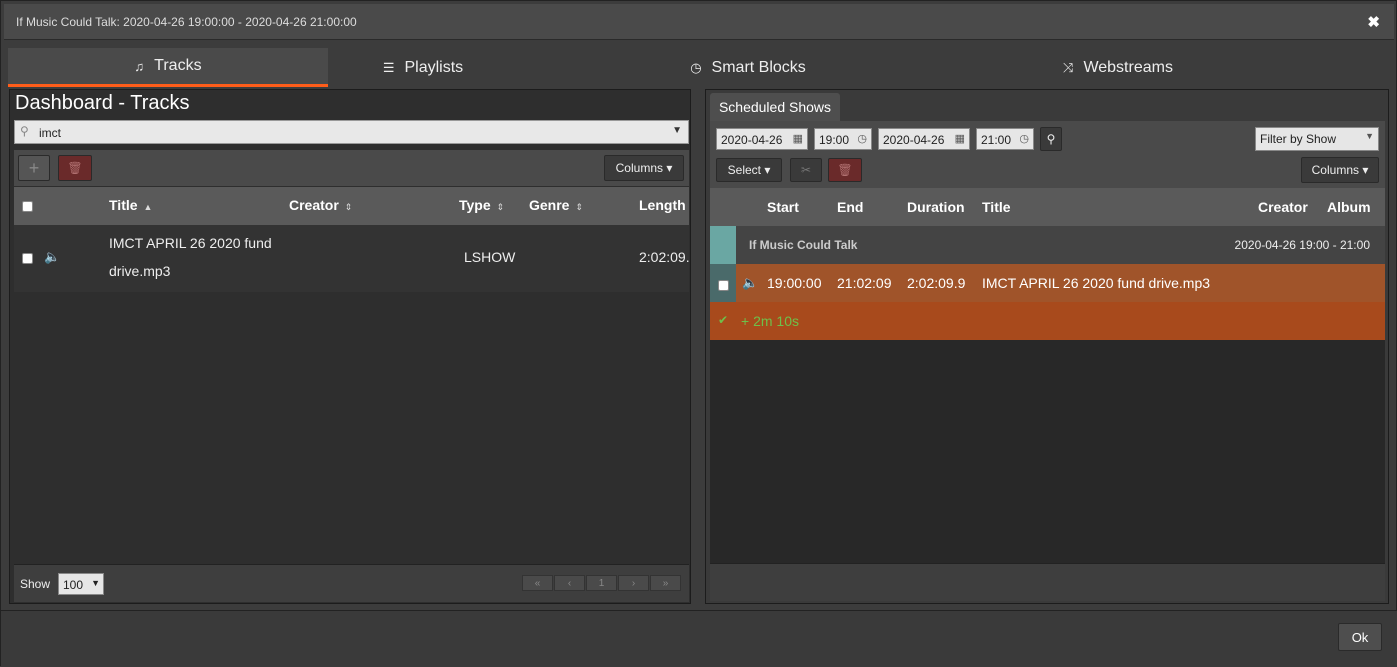  What do you see at coordinates (123, 205) in the screenshot?
I see `col-title-label: Title` at bounding box center [123, 205].